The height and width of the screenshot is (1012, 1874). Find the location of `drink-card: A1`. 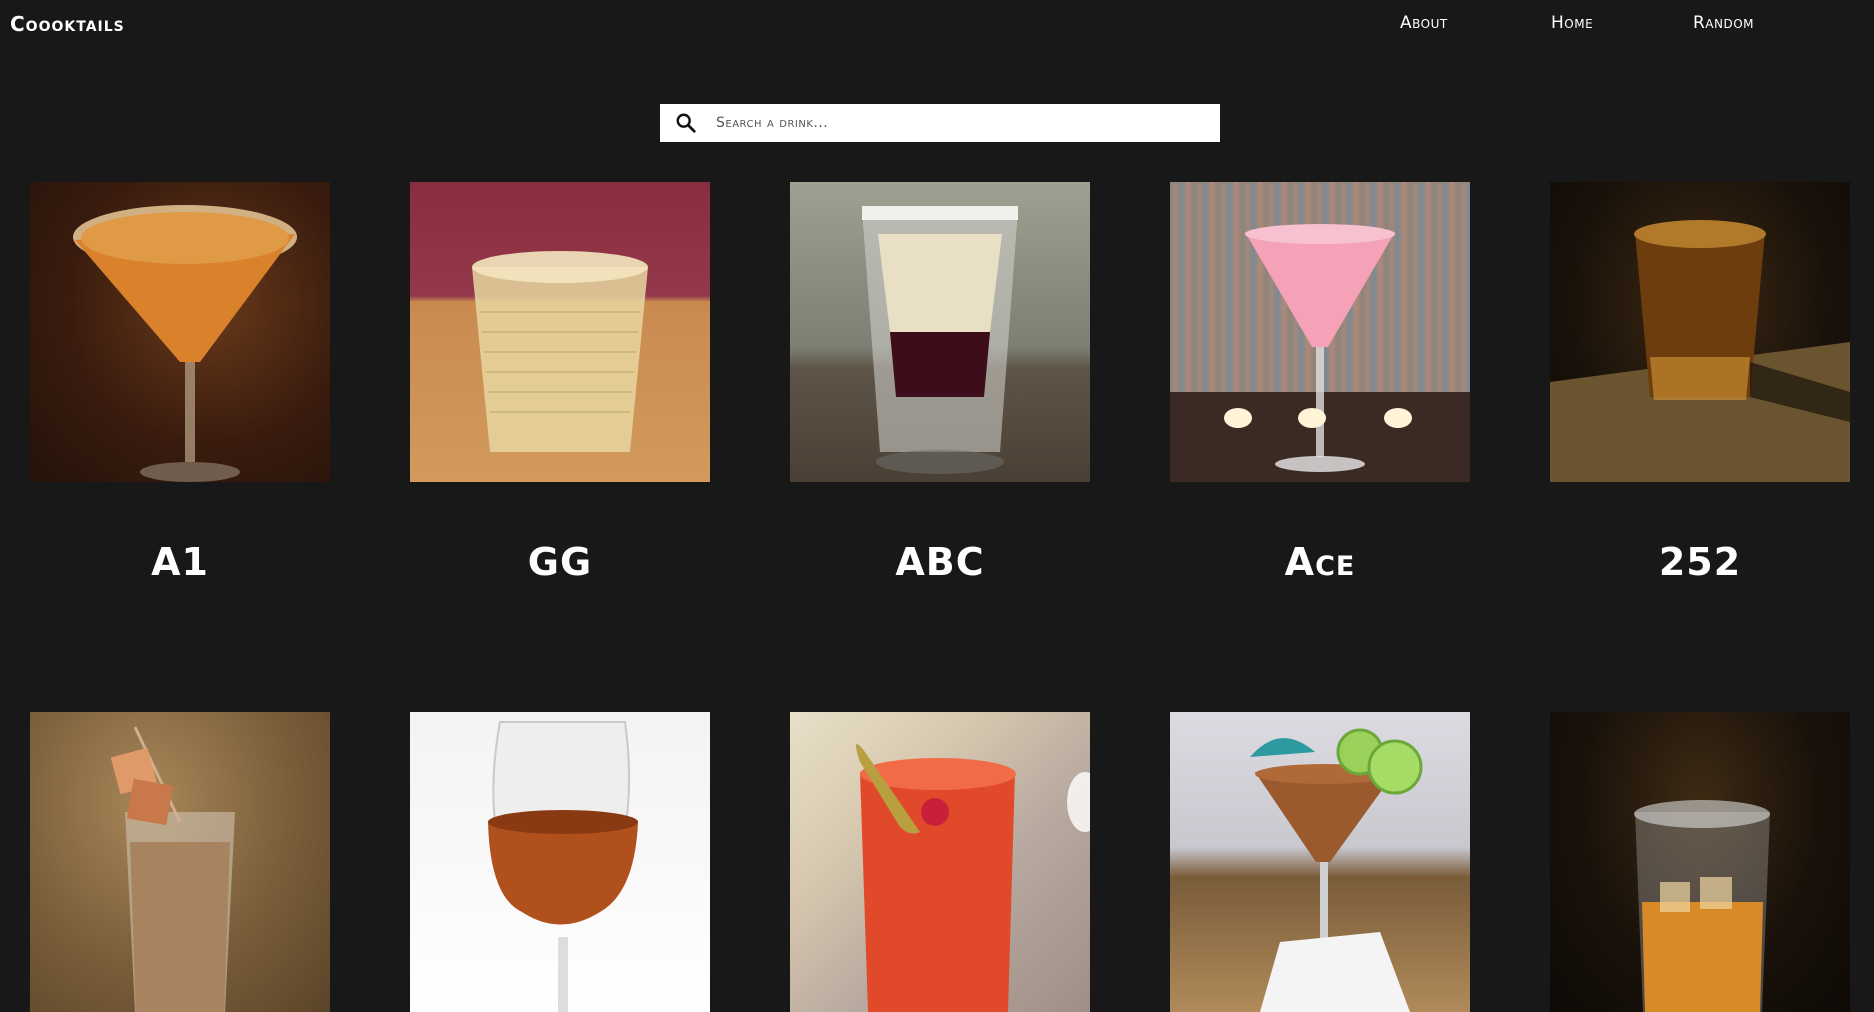

drink-card: A1 is located at coordinates (180, 383).